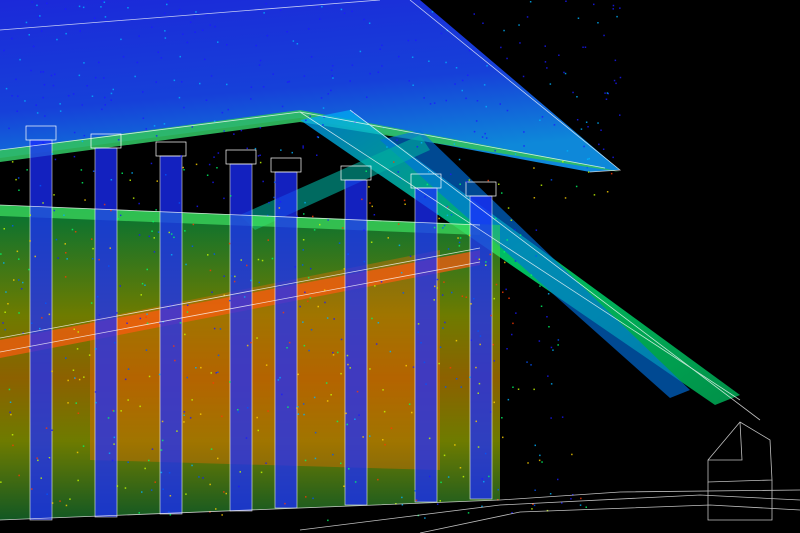 The width and height of the screenshot is (800, 533). I want to click on post-cap, so click(286, 165).